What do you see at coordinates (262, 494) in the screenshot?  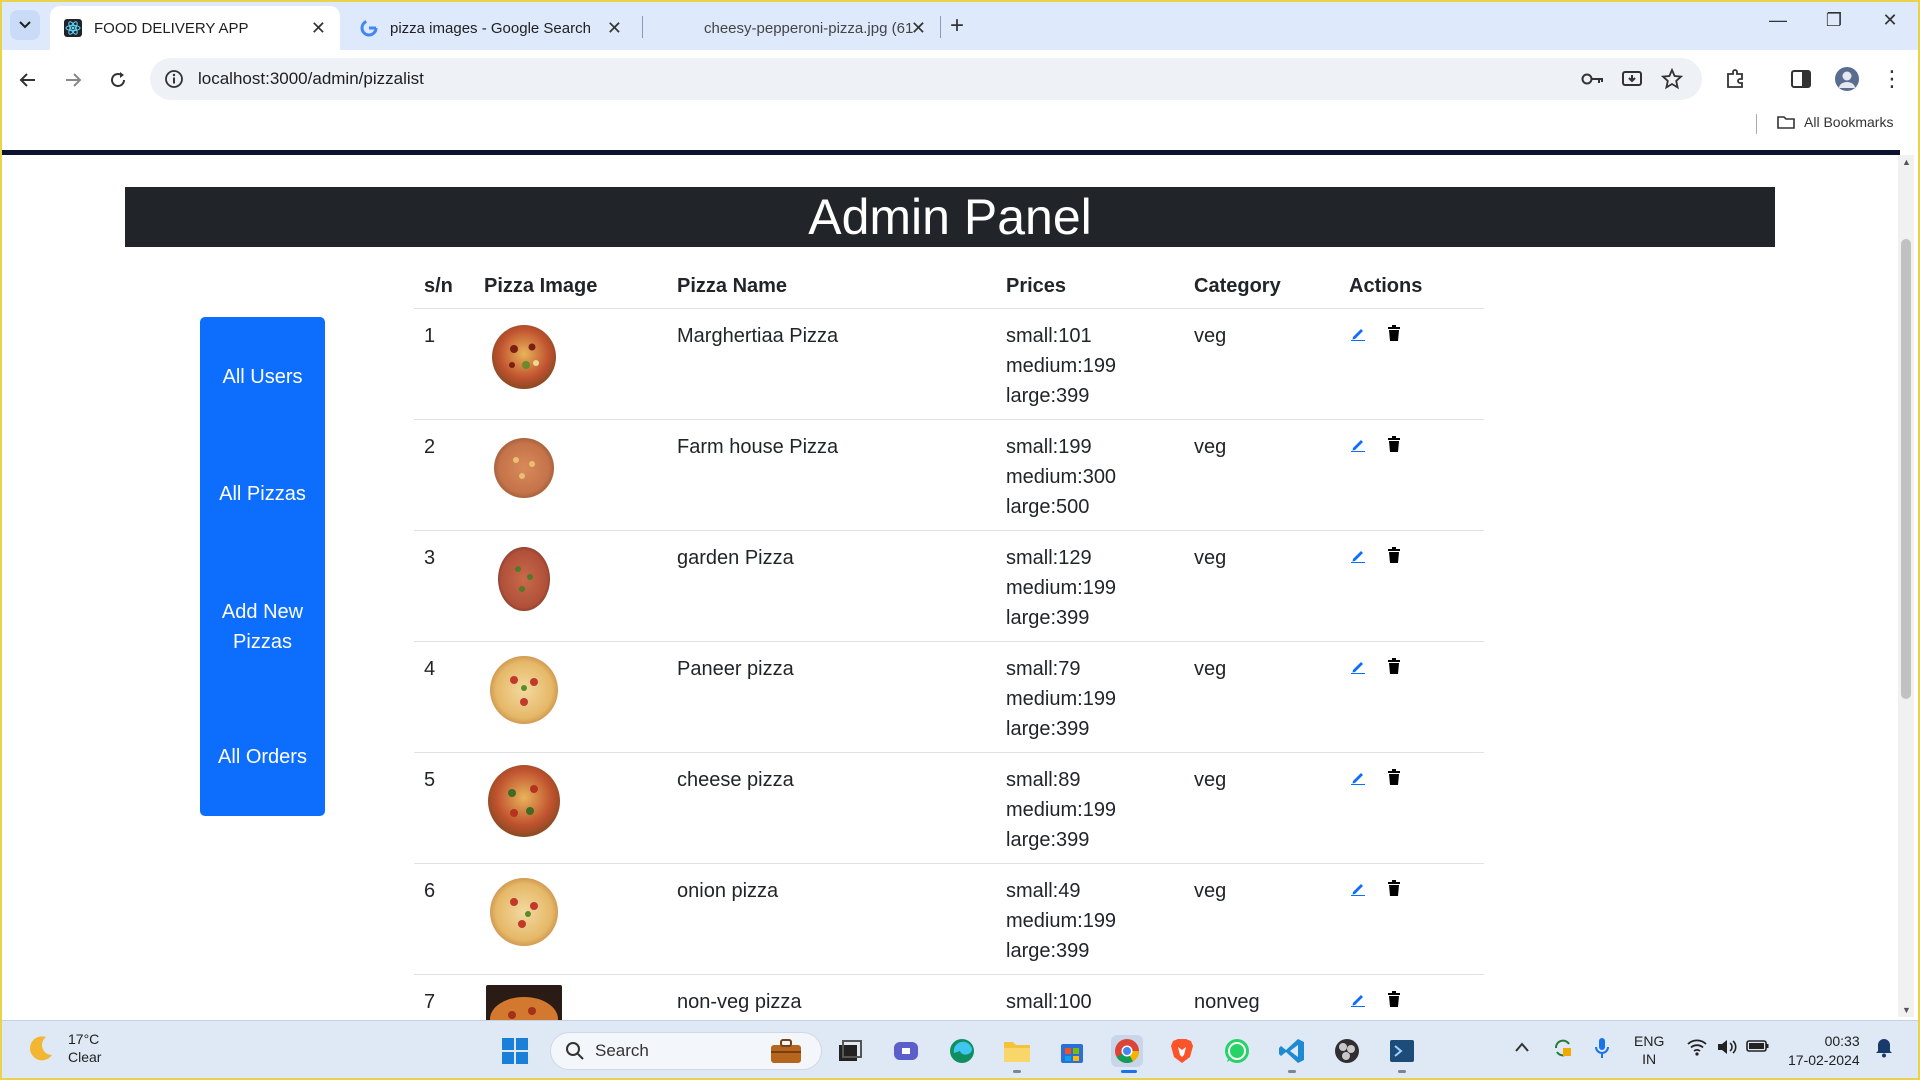 I see `sidebar-item-all-pizzas: All Pizzas` at bounding box center [262, 494].